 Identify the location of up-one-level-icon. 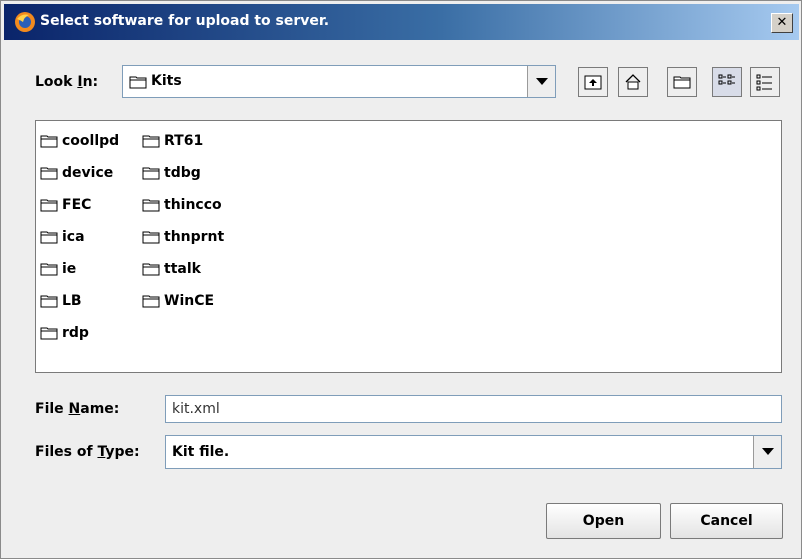
(593, 82).